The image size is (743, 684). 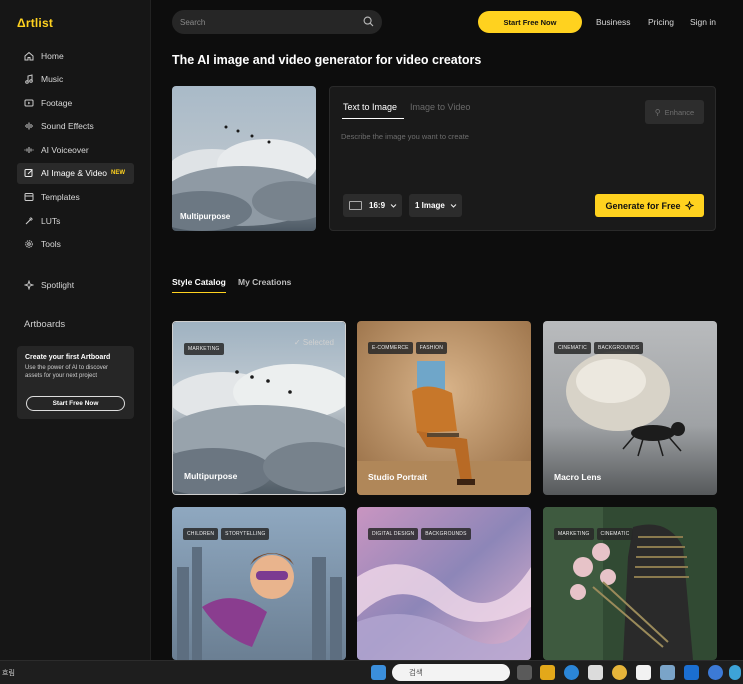 I want to click on generate-label: Generate for Free, so click(x=643, y=205).